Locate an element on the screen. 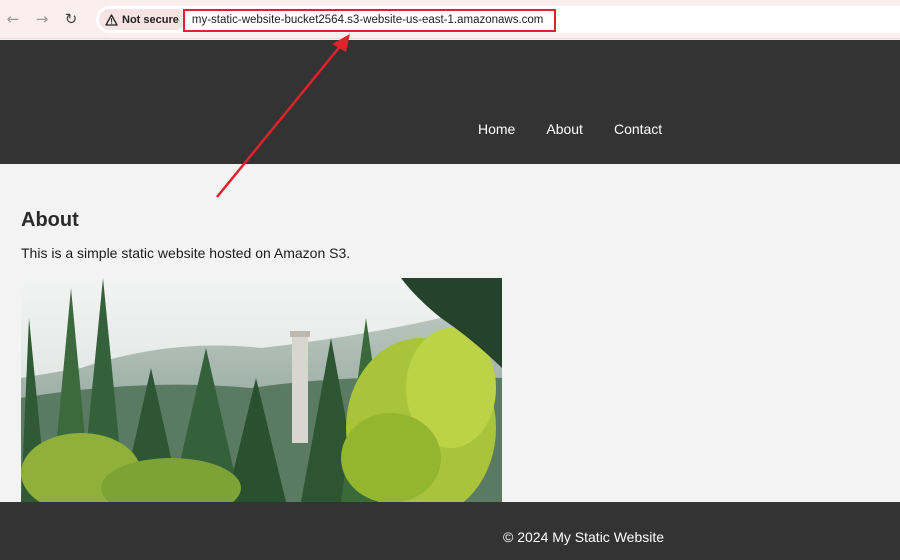 Image resolution: width=900 pixels, height=560 pixels. reload-icon: ↻ is located at coordinates (71, 19).